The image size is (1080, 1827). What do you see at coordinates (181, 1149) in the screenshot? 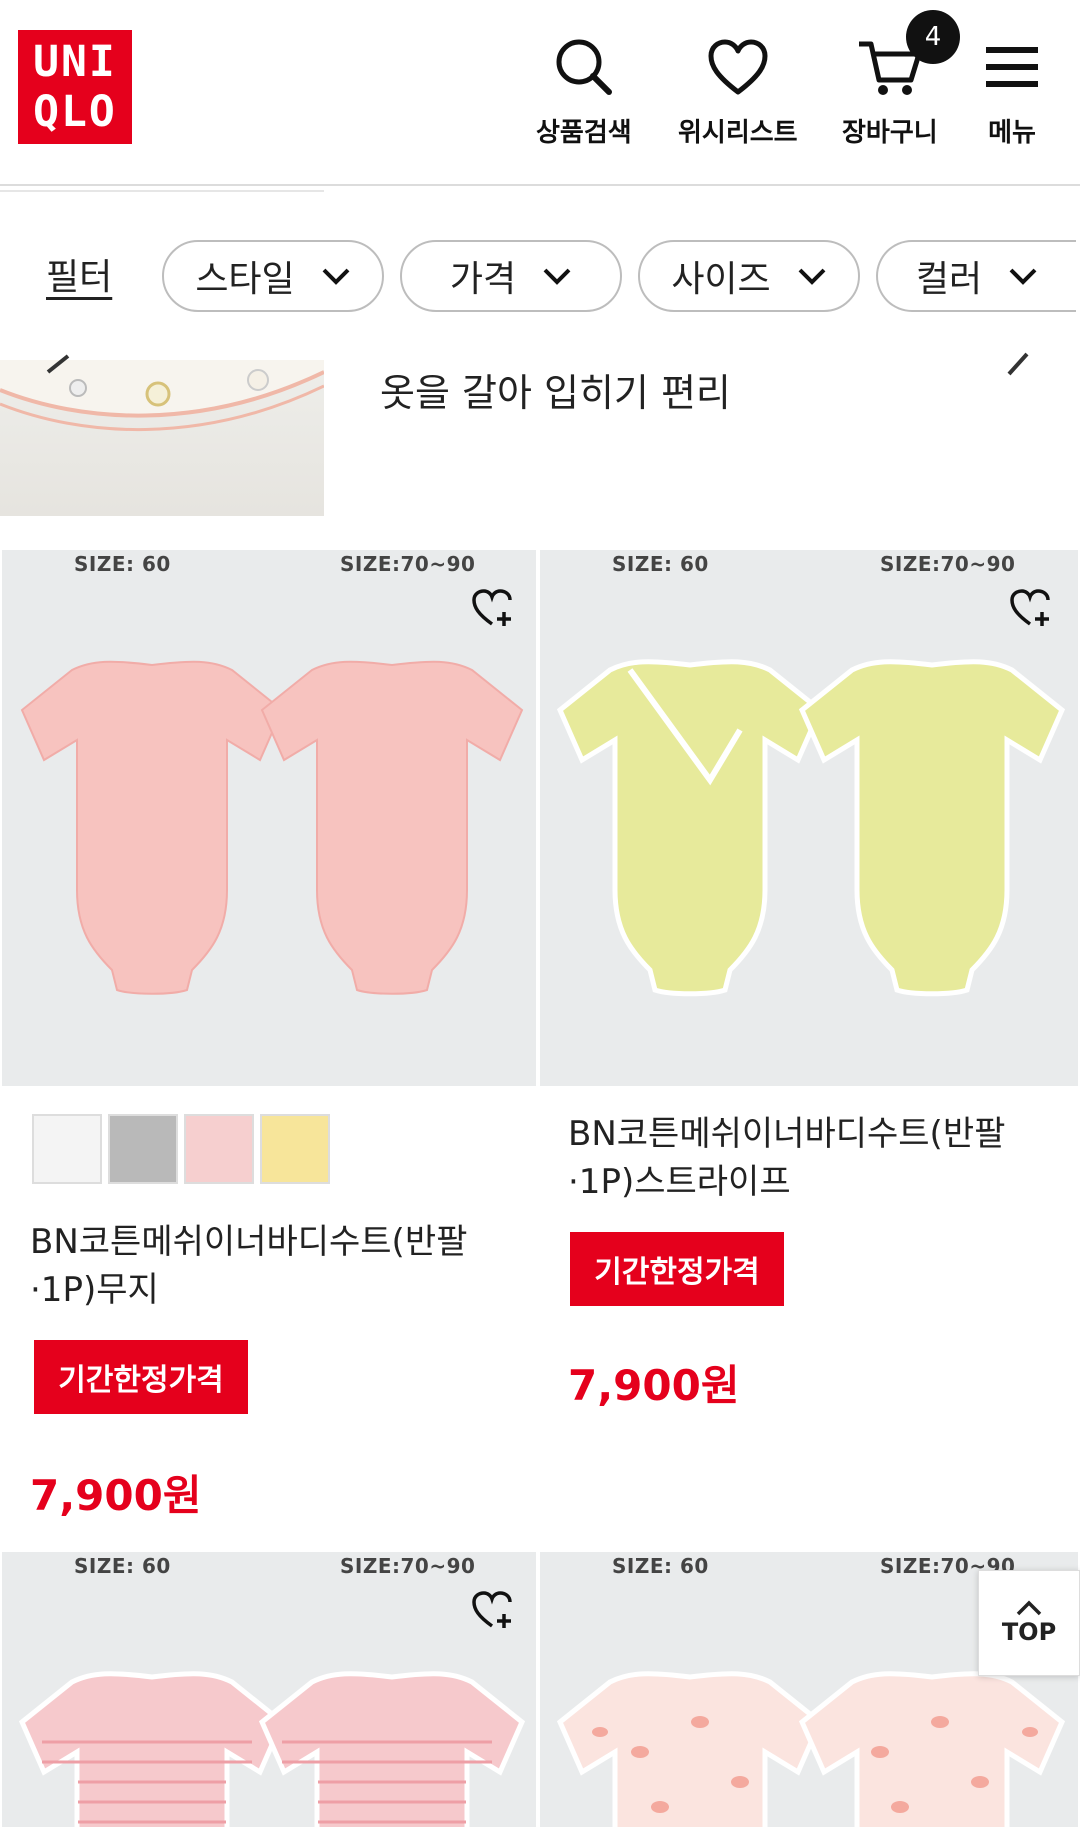
I see `color-swatches` at bounding box center [181, 1149].